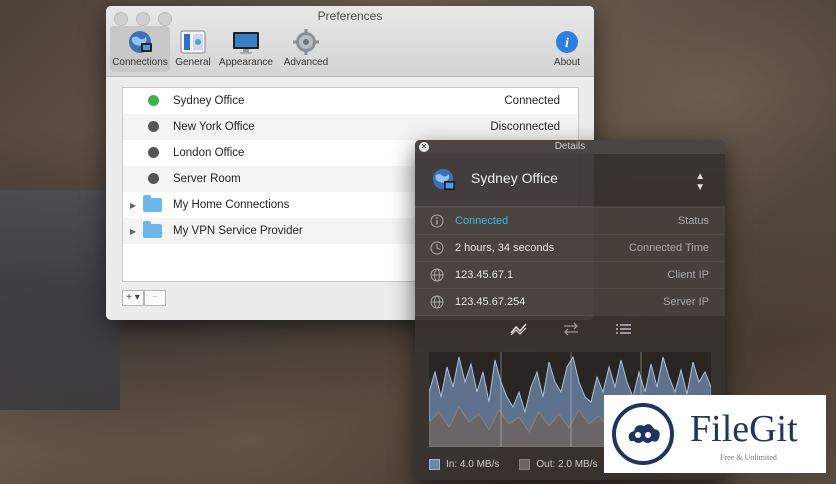  I want to click on wallpaper-sea, so click(60, 300).